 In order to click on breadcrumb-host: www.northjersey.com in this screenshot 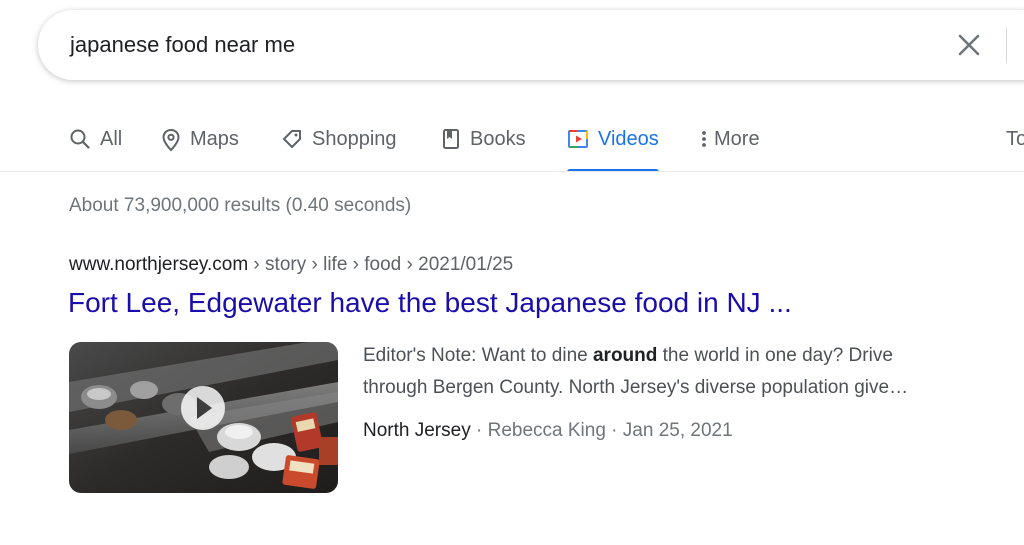, I will do `click(158, 264)`.